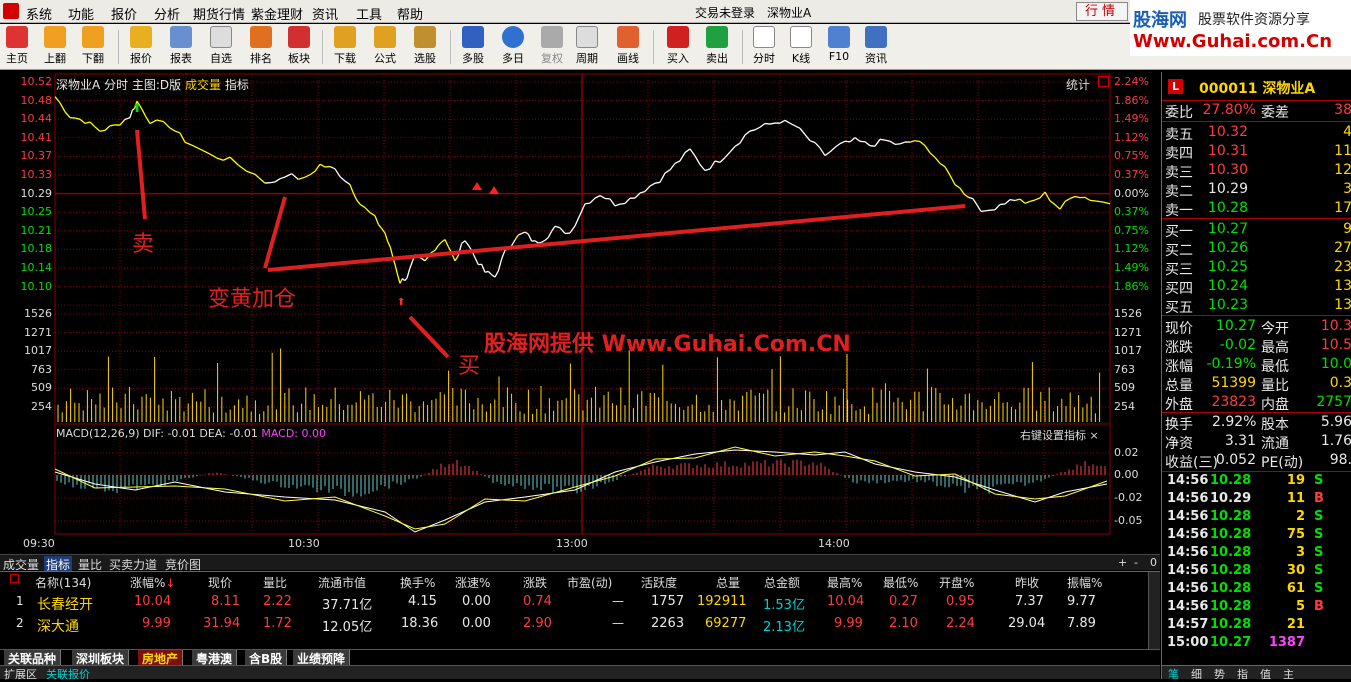 The height and width of the screenshot is (682, 1351). What do you see at coordinates (1154, 611) in the screenshot?
I see `table-scrollbar` at bounding box center [1154, 611].